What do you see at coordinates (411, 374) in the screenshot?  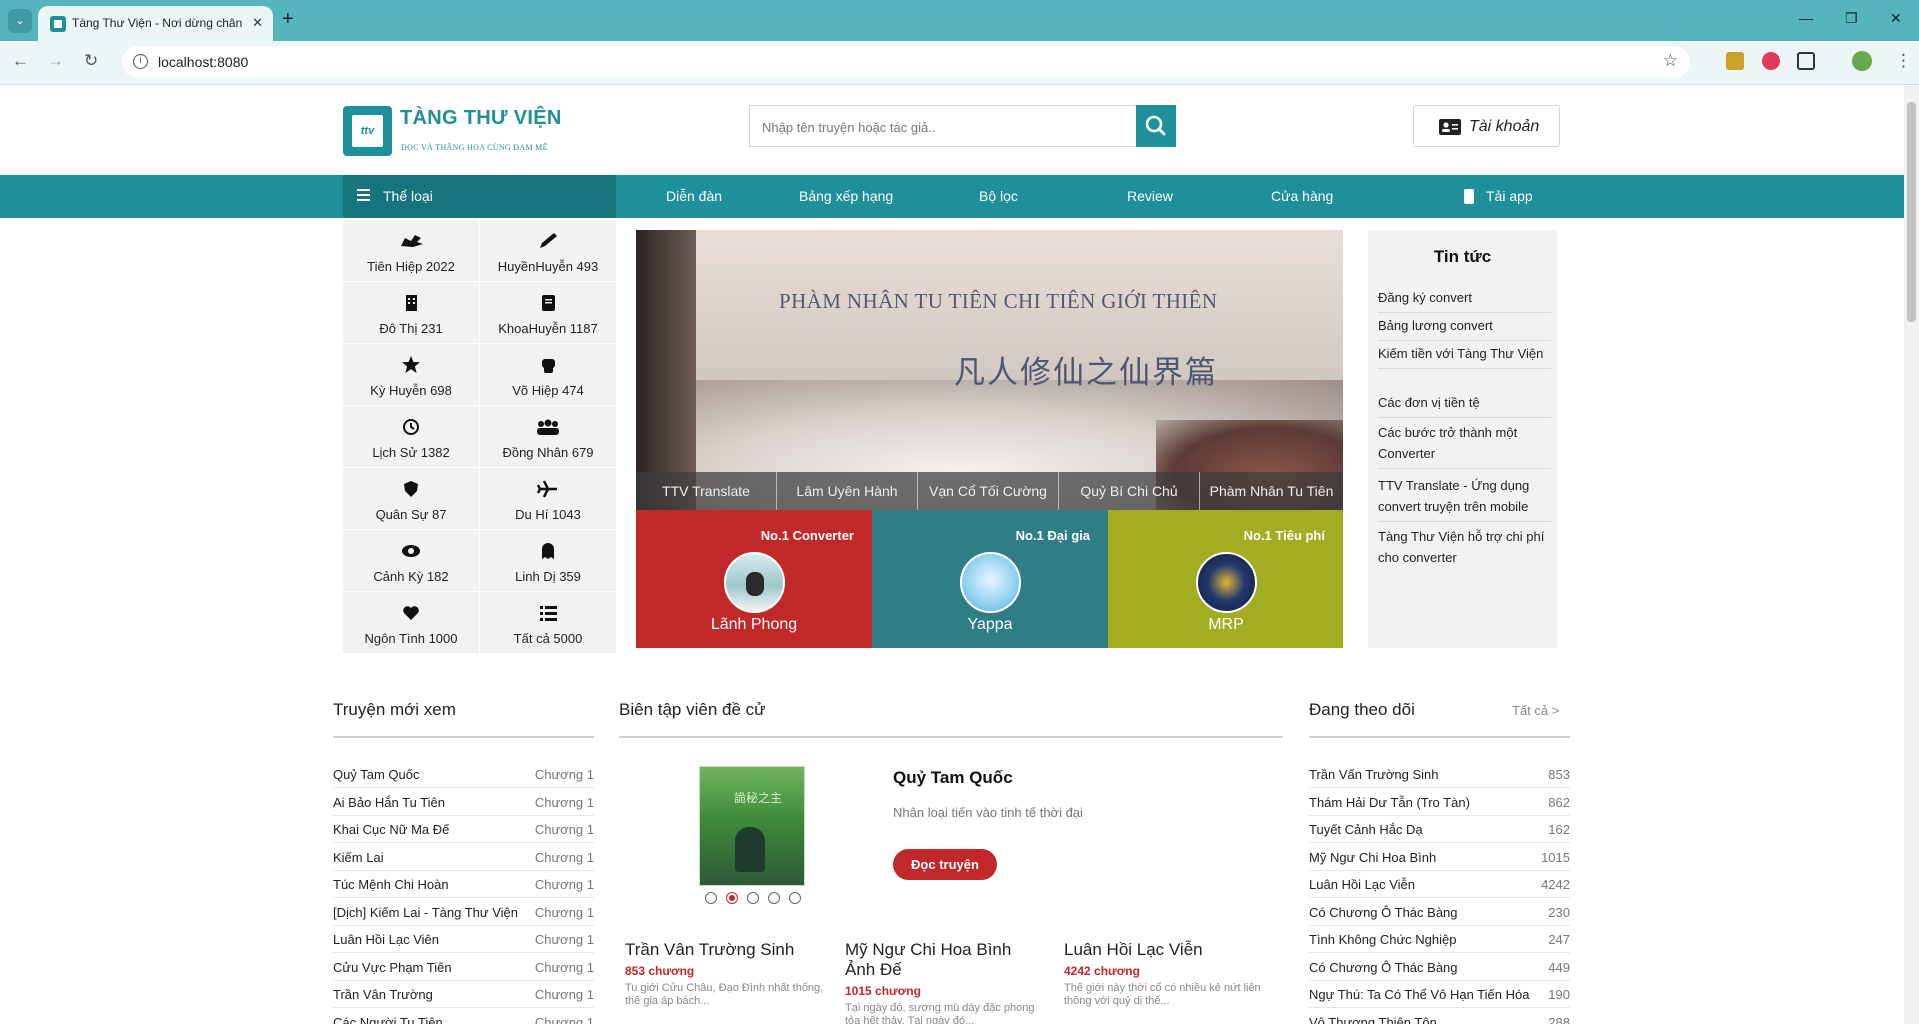 I see `category-ky-huyen: Kỳ Huyễn 698` at bounding box center [411, 374].